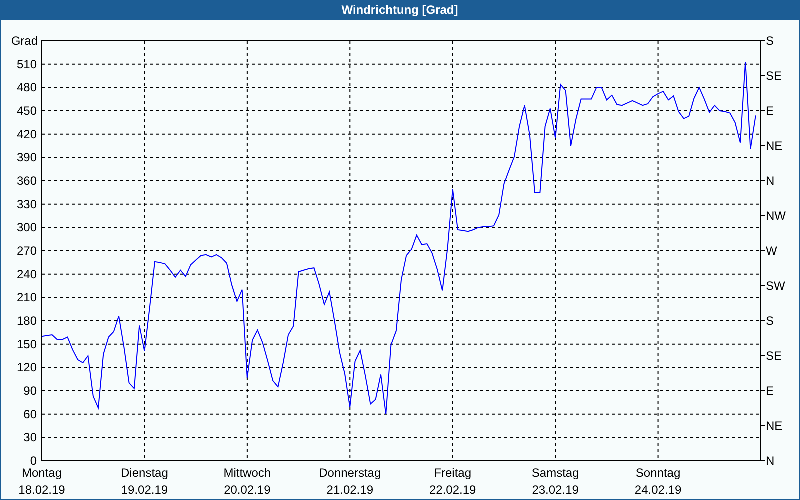  What do you see at coordinates (248, 473) in the screenshot?
I see `day-label: Mittwoch` at bounding box center [248, 473].